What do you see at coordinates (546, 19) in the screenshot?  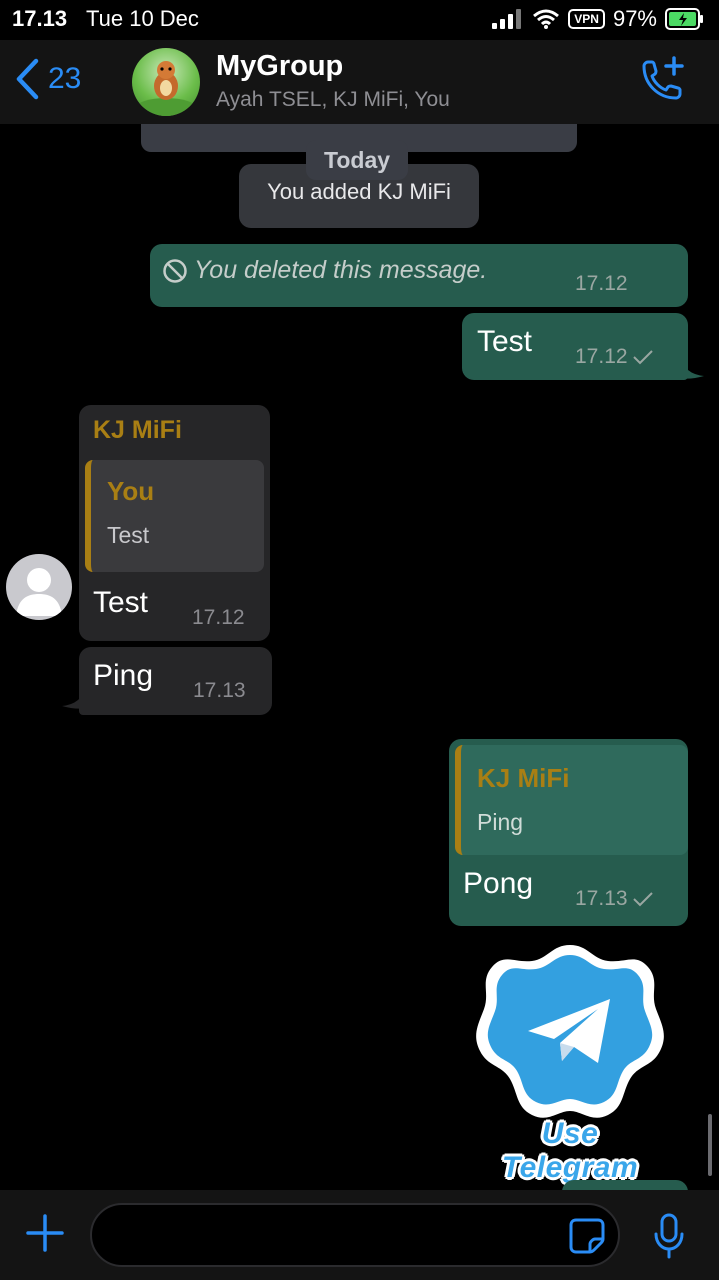 I see `wifi-icon` at bounding box center [546, 19].